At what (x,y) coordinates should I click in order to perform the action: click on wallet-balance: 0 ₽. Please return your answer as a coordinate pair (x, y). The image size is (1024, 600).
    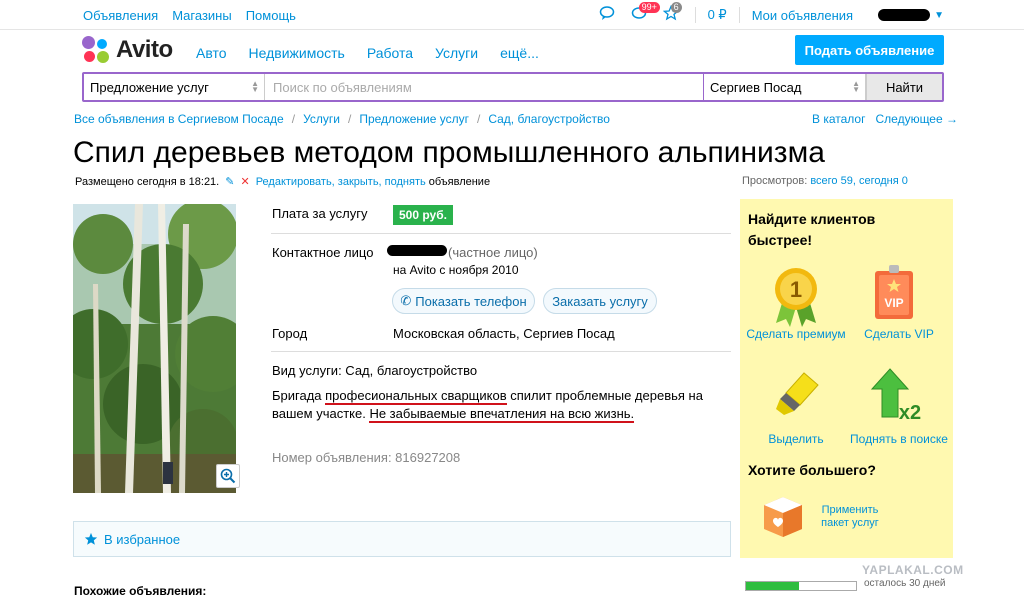
    Looking at the image, I should click on (717, 15).